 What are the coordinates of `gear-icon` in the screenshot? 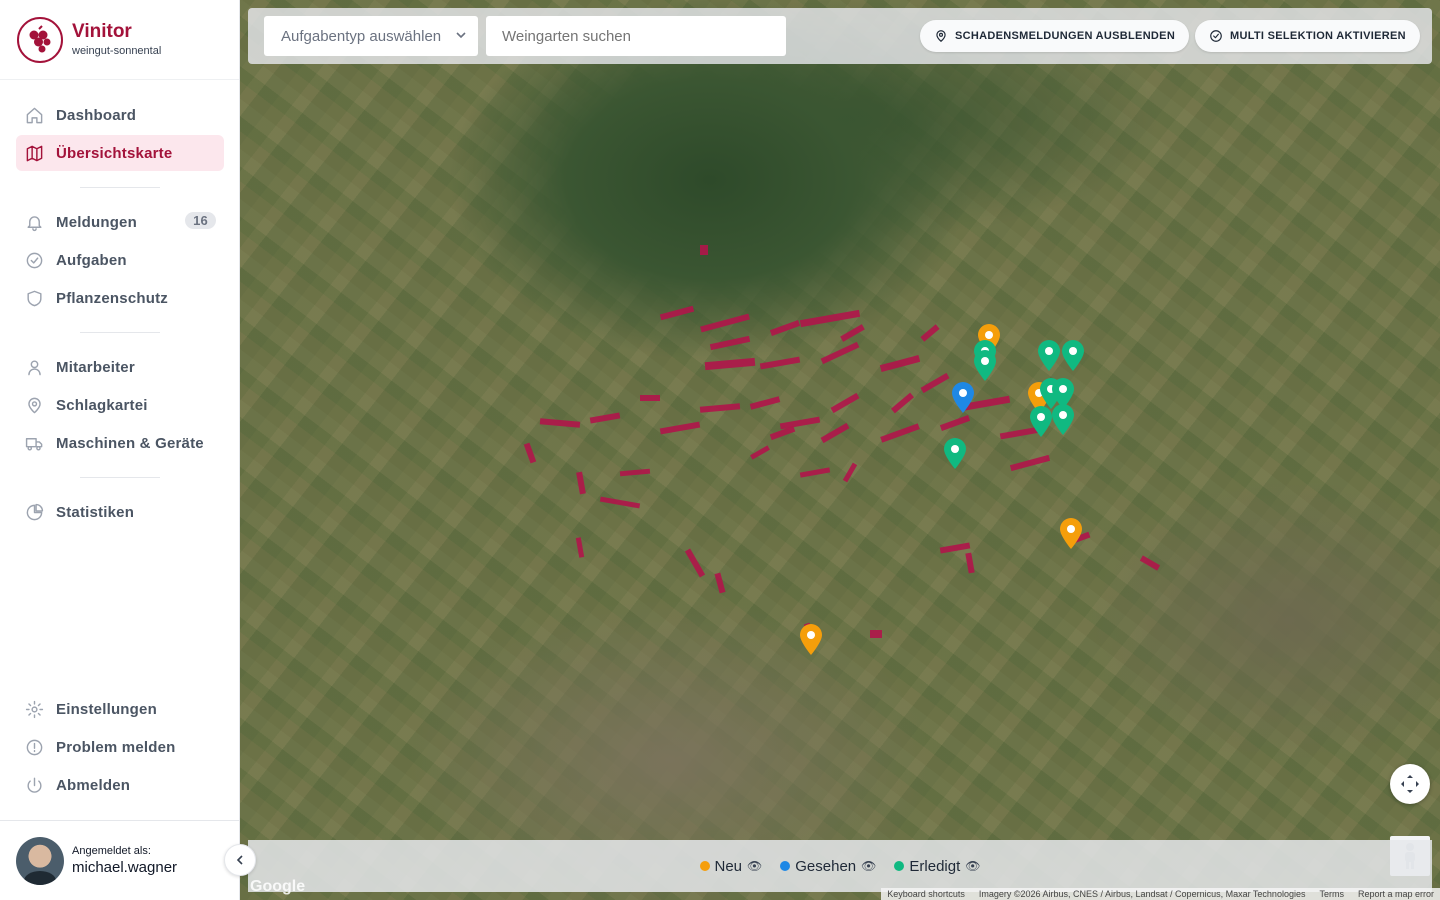 It's located at (34, 709).